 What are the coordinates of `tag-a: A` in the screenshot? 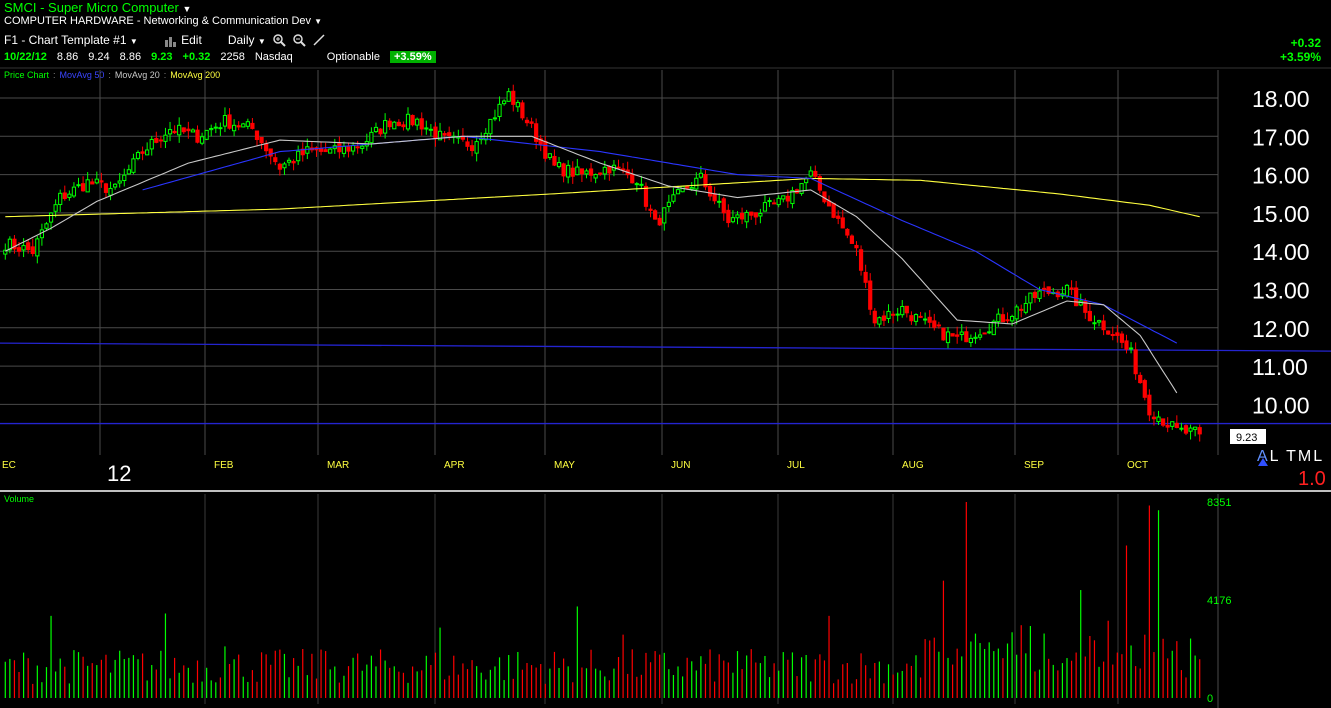 It's located at (1263, 456).